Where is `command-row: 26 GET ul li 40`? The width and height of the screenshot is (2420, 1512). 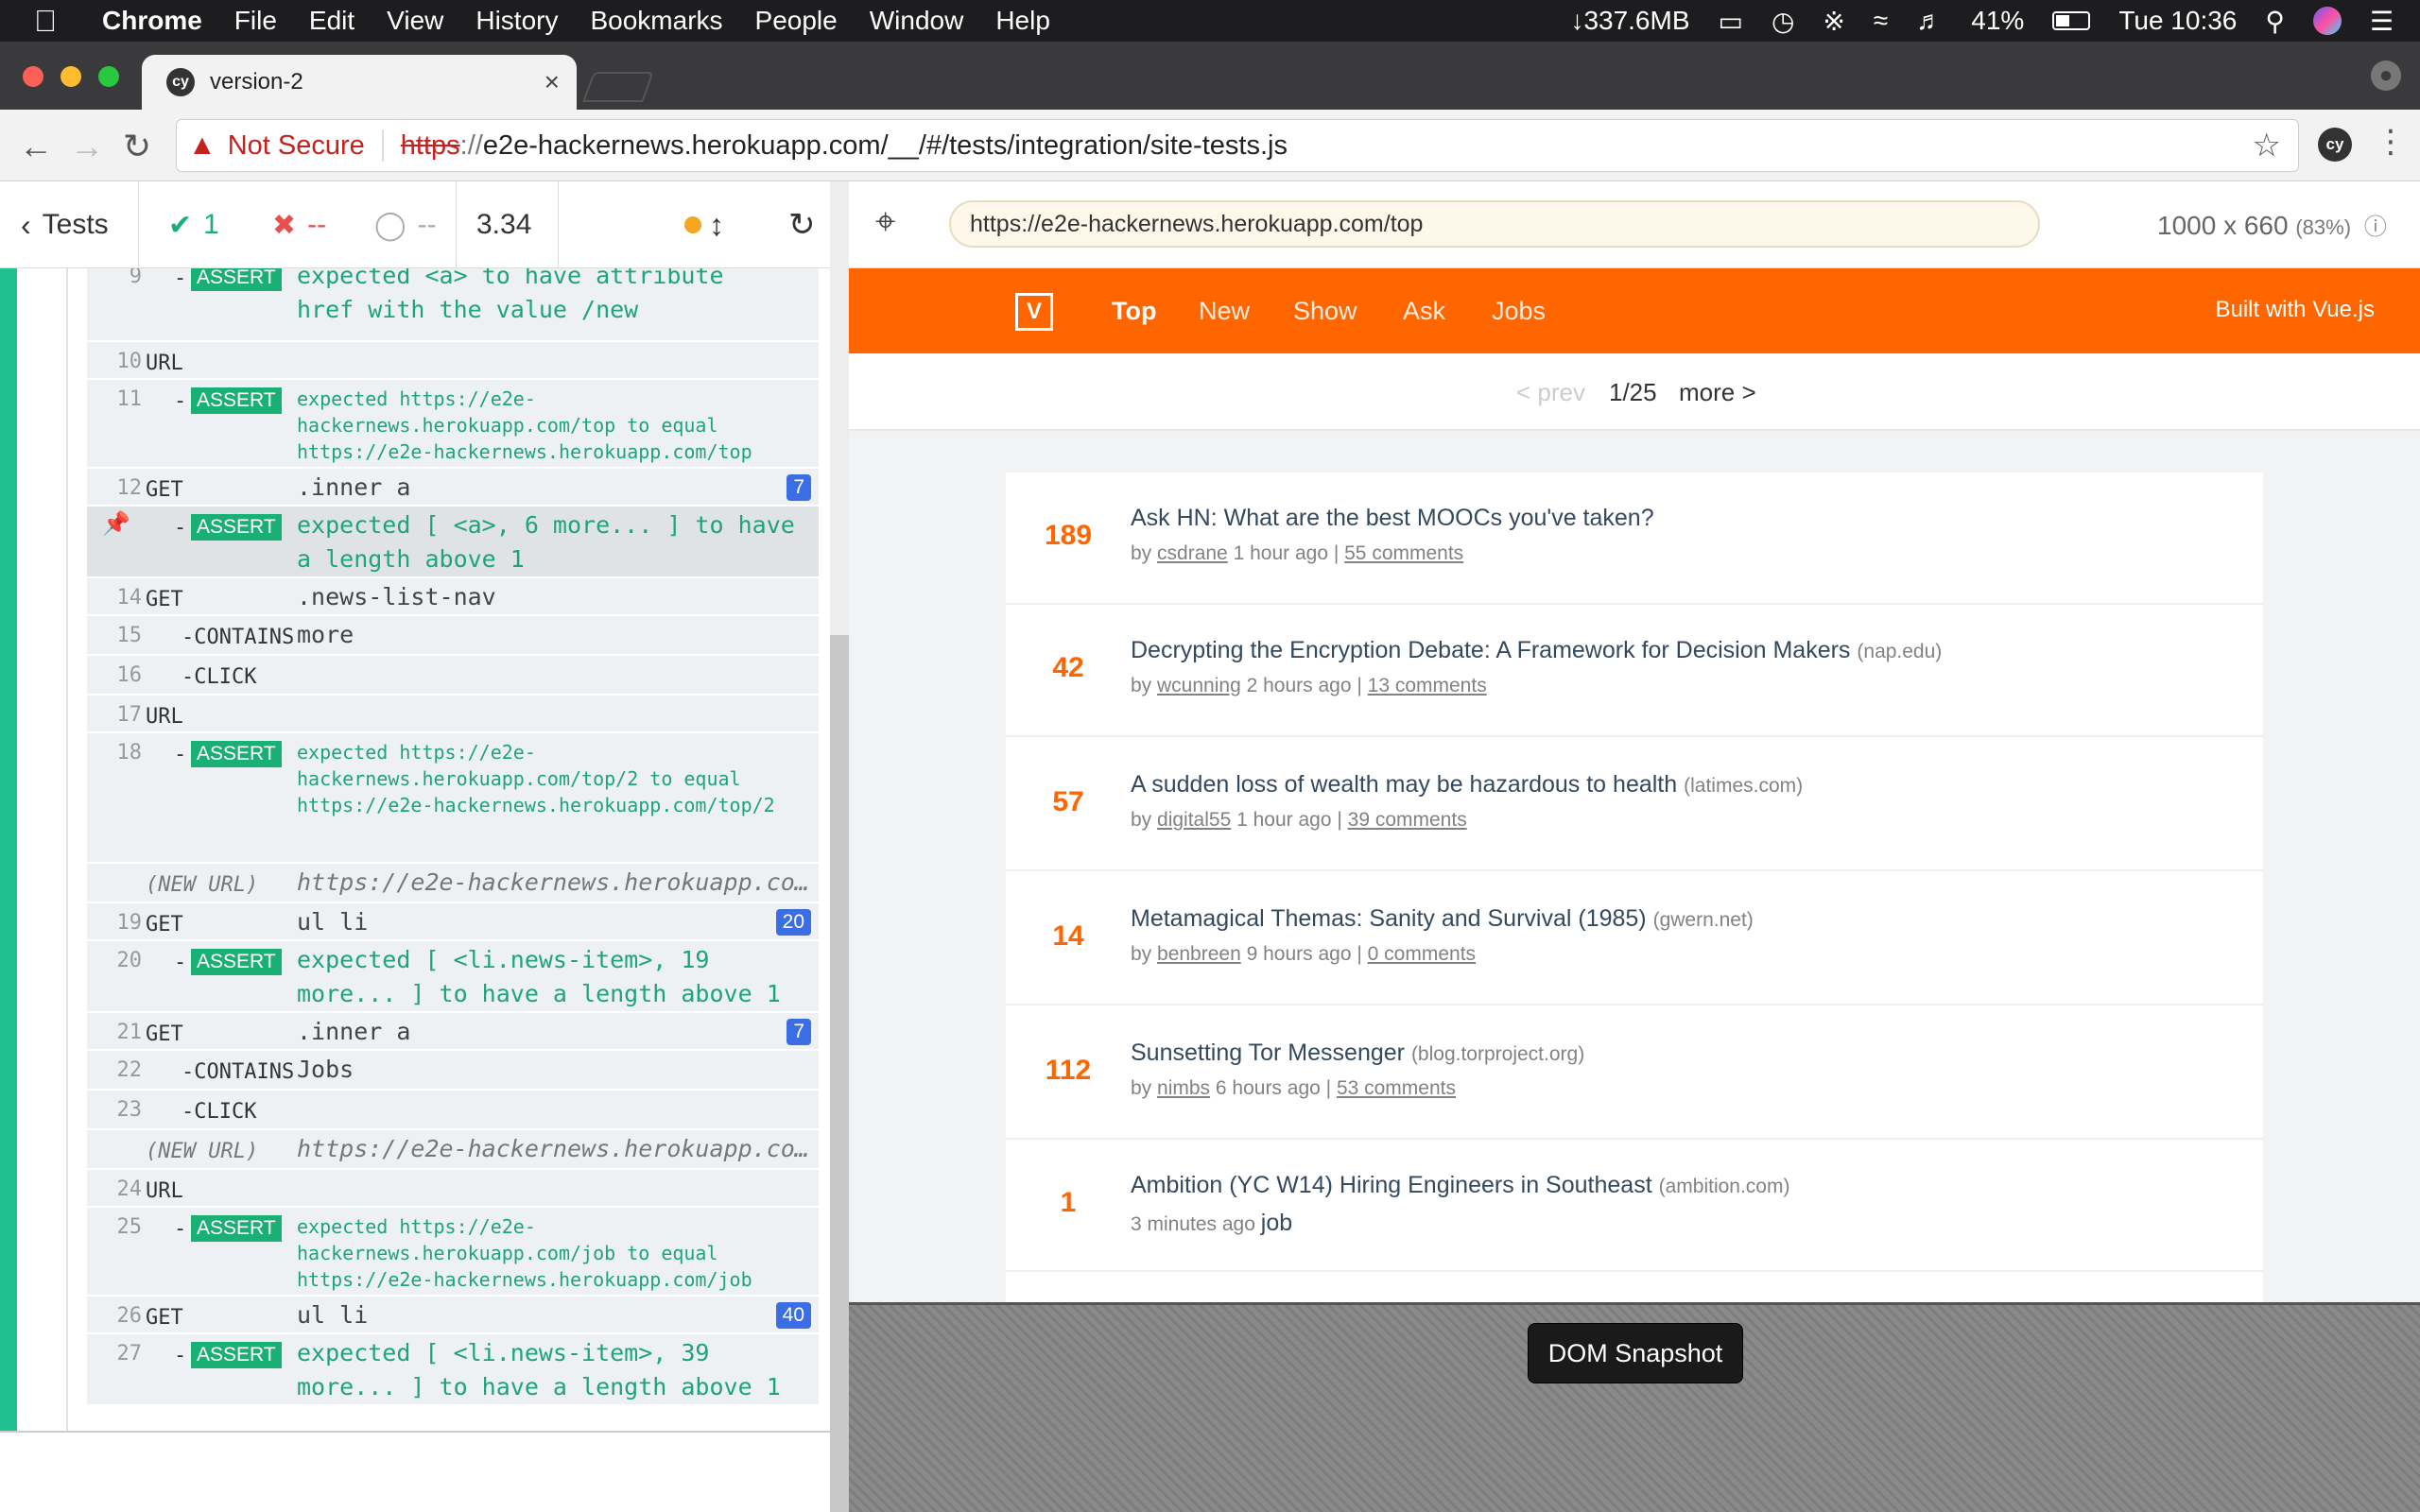 command-row: 26 GET ul li 40 is located at coordinates (453, 1315).